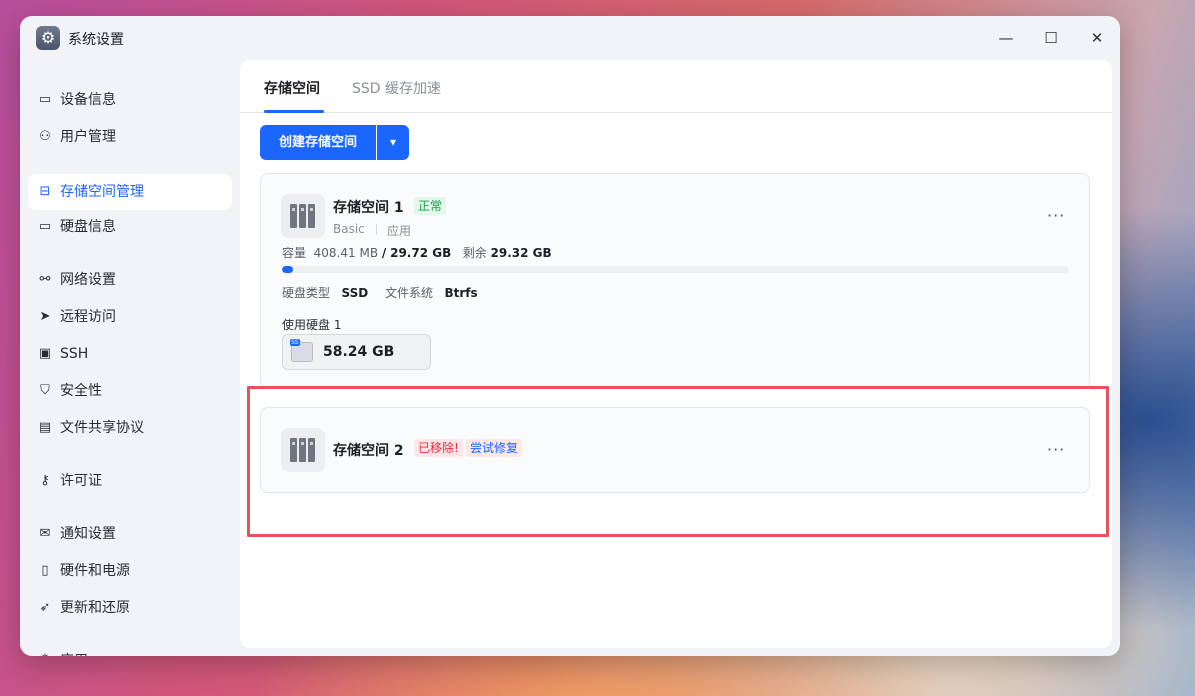  Describe the element at coordinates (45, 279) in the screenshot. I see `network-icon: ⚯` at that location.